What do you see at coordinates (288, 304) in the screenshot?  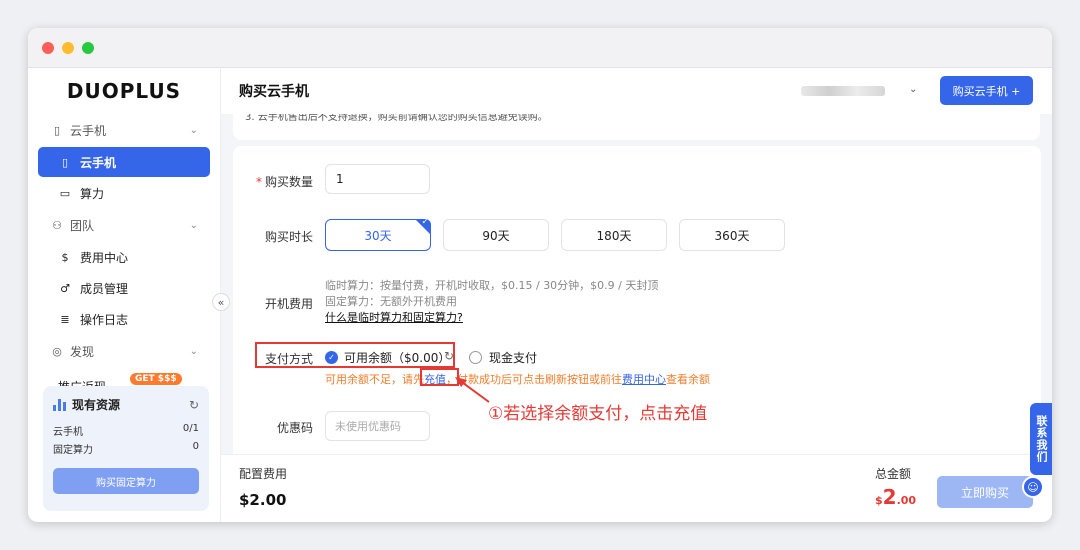 I see `boot-fee-label: 开机费用` at bounding box center [288, 304].